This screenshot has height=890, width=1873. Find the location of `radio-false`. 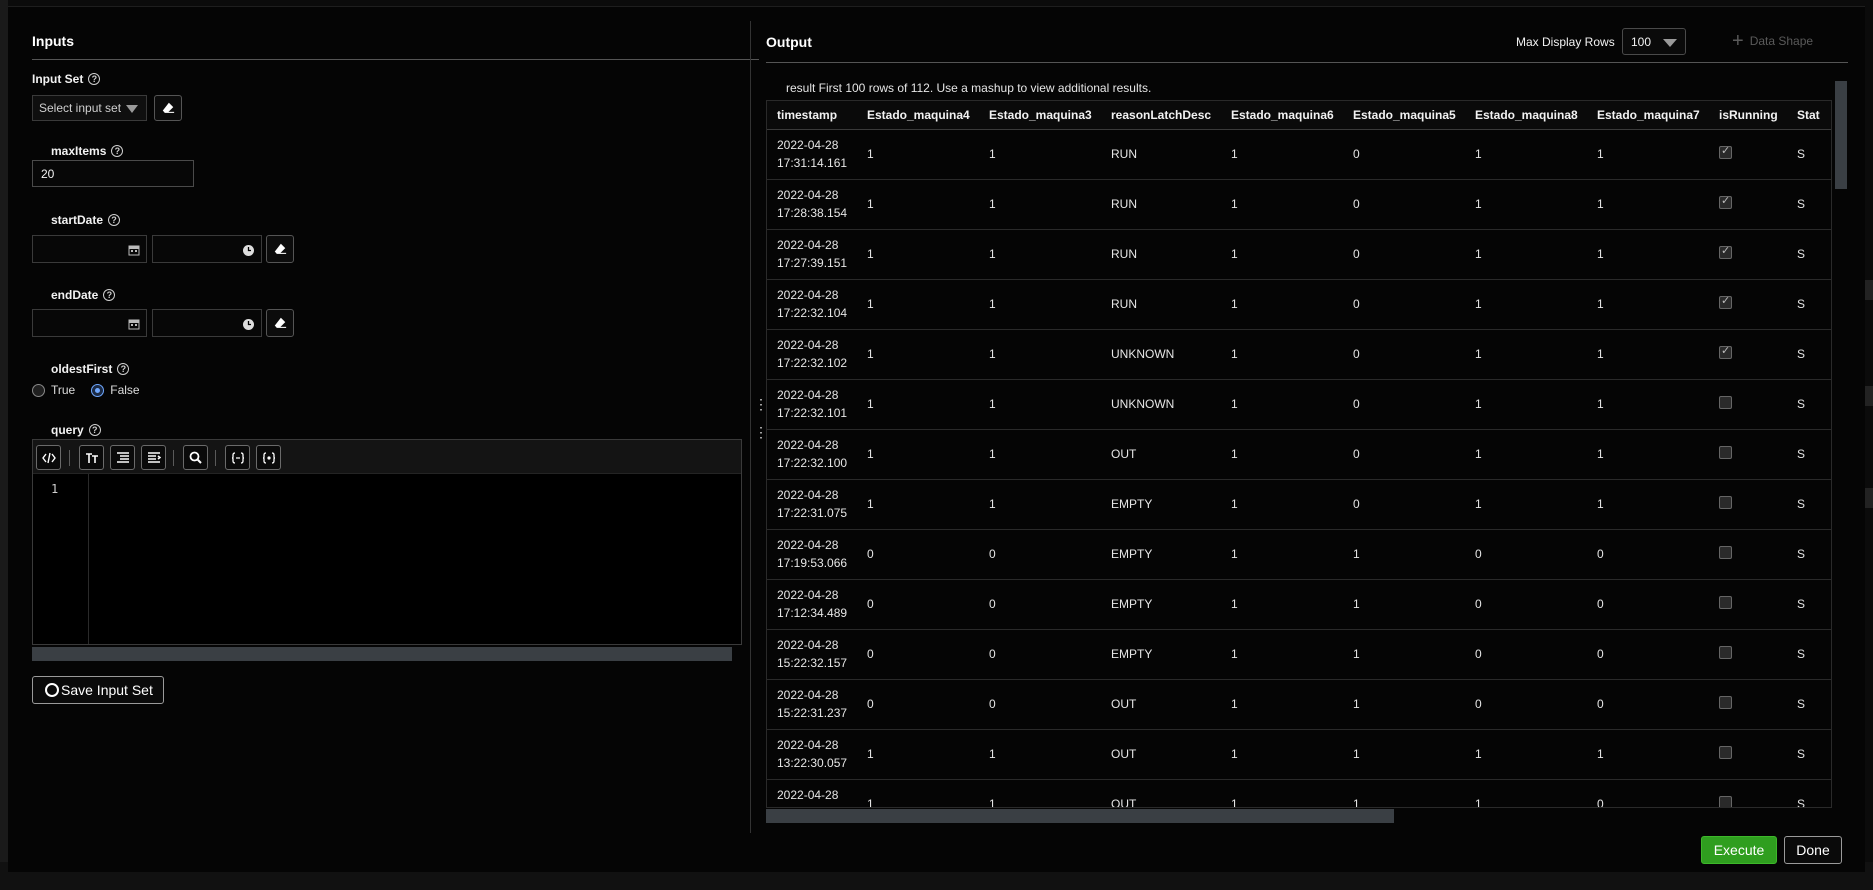

radio-false is located at coordinates (98, 390).